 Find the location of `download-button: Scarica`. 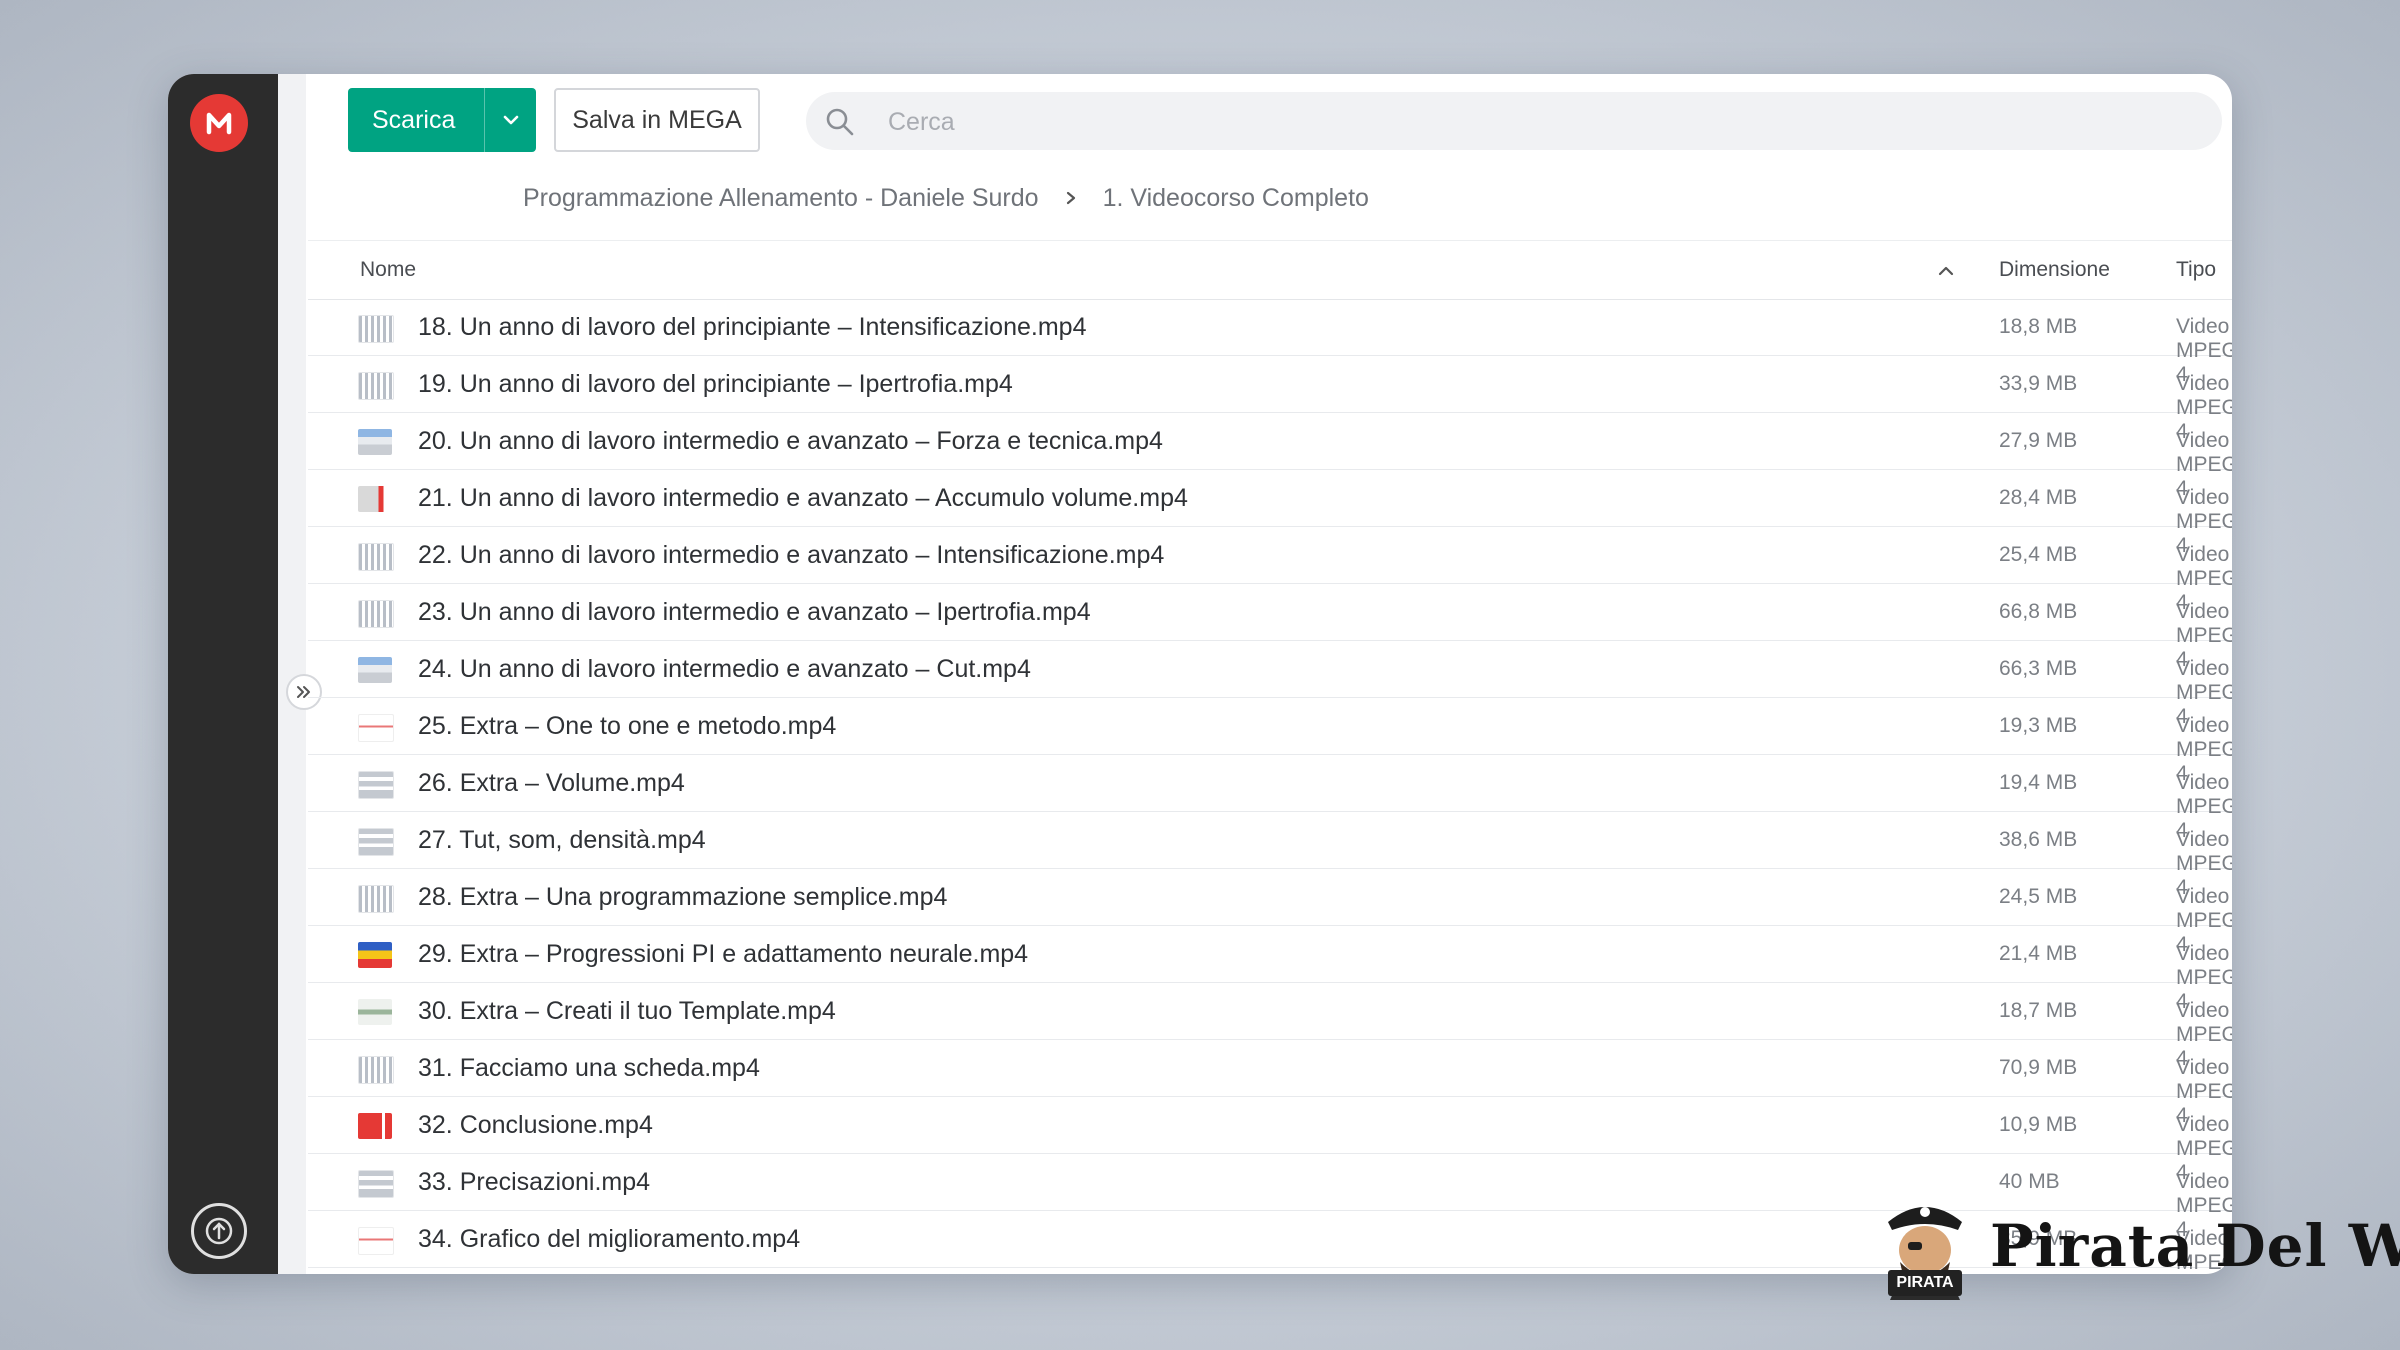

download-button: Scarica is located at coordinates (442, 120).